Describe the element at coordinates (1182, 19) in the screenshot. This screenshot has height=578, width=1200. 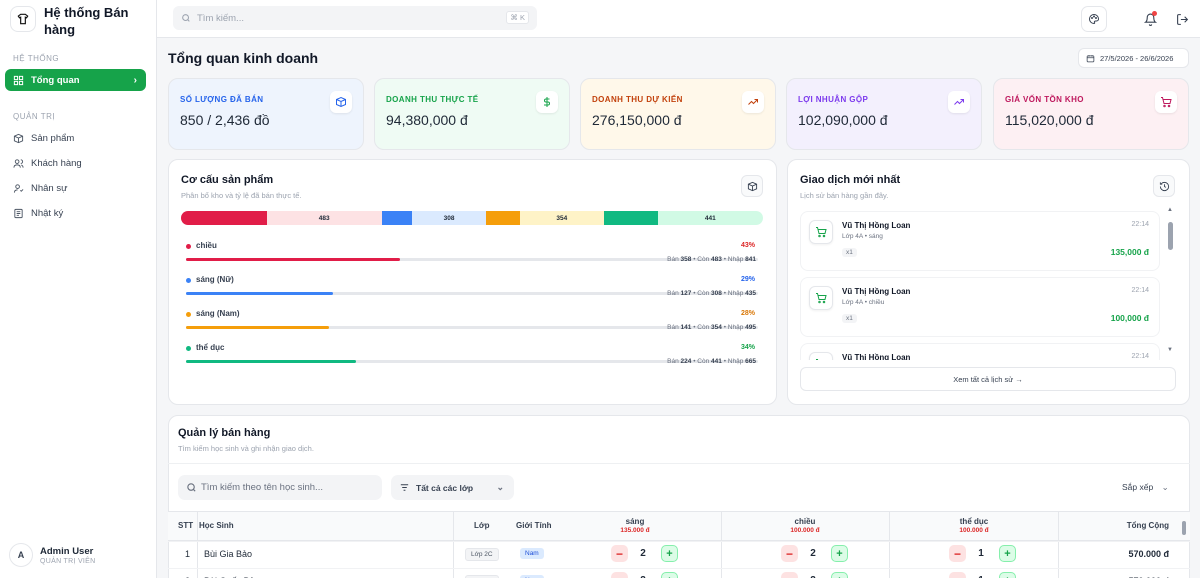
I see `logout-icon` at that location.